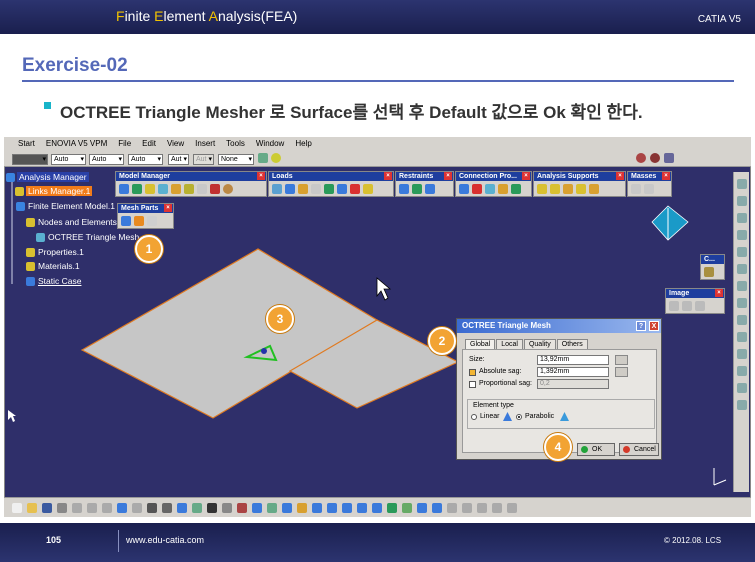 The height and width of the screenshot is (562, 755). What do you see at coordinates (264, 351) in the screenshot?
I see `origin-icon` at bounding box center [264, 351].